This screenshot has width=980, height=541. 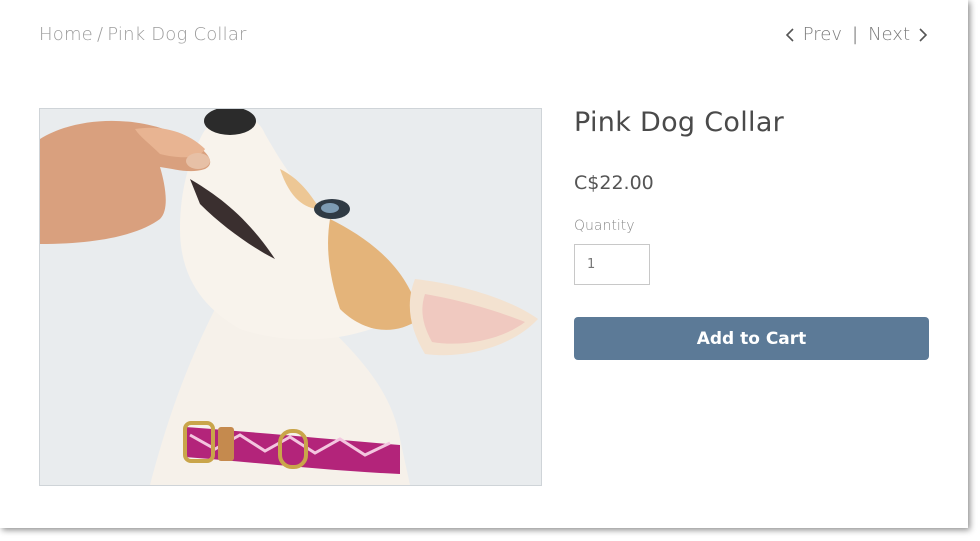 I want to click on add-to-cart-button: Add to Cart, so click(x=751, y=338).